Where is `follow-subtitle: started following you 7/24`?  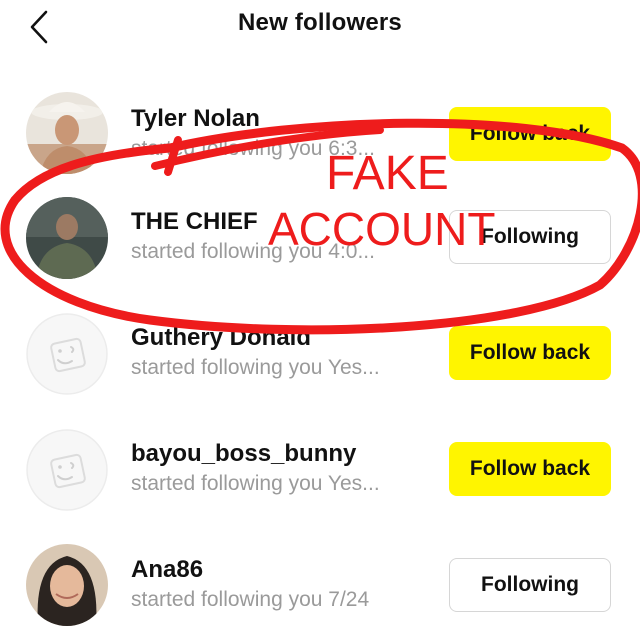 follow-subtitle: started following you 7/24 is located at coordinates (250, 599).